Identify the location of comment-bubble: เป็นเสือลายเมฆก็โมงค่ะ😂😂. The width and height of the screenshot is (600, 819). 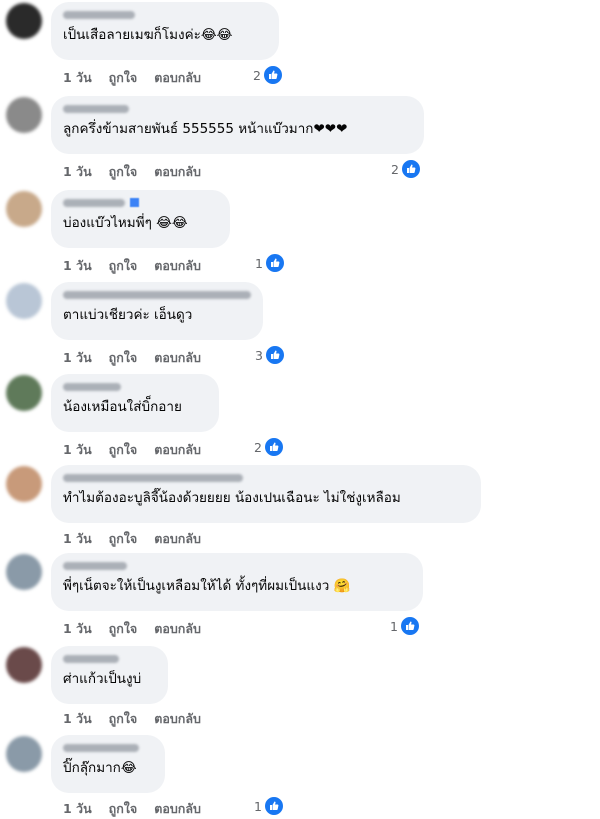
(165, 31).